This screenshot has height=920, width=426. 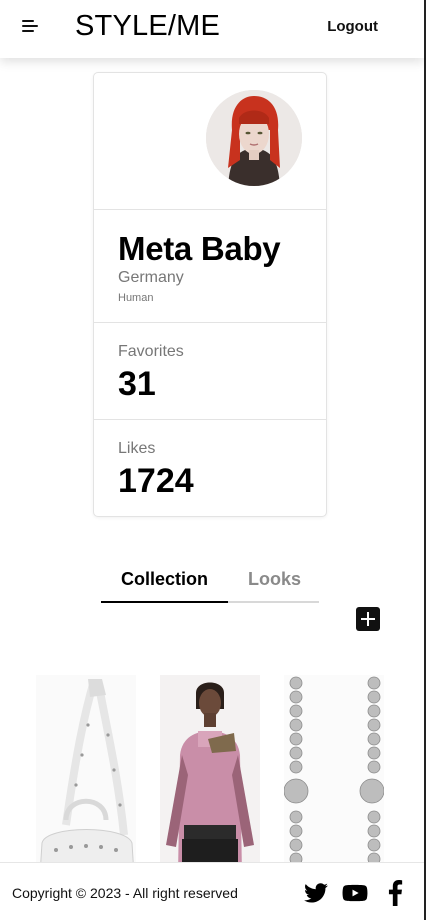 I want to click on likes-section: Likes 1724, so click(x=210, y=468).